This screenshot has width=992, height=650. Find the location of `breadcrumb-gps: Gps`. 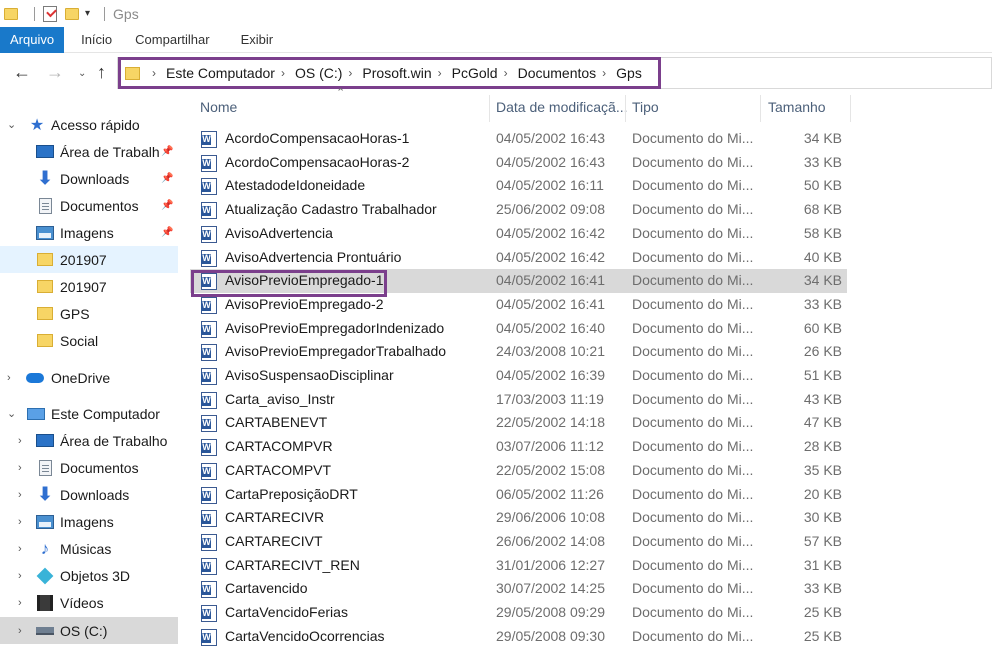

breadcrumb-gps: Gps is located at coordinates (629, 73).